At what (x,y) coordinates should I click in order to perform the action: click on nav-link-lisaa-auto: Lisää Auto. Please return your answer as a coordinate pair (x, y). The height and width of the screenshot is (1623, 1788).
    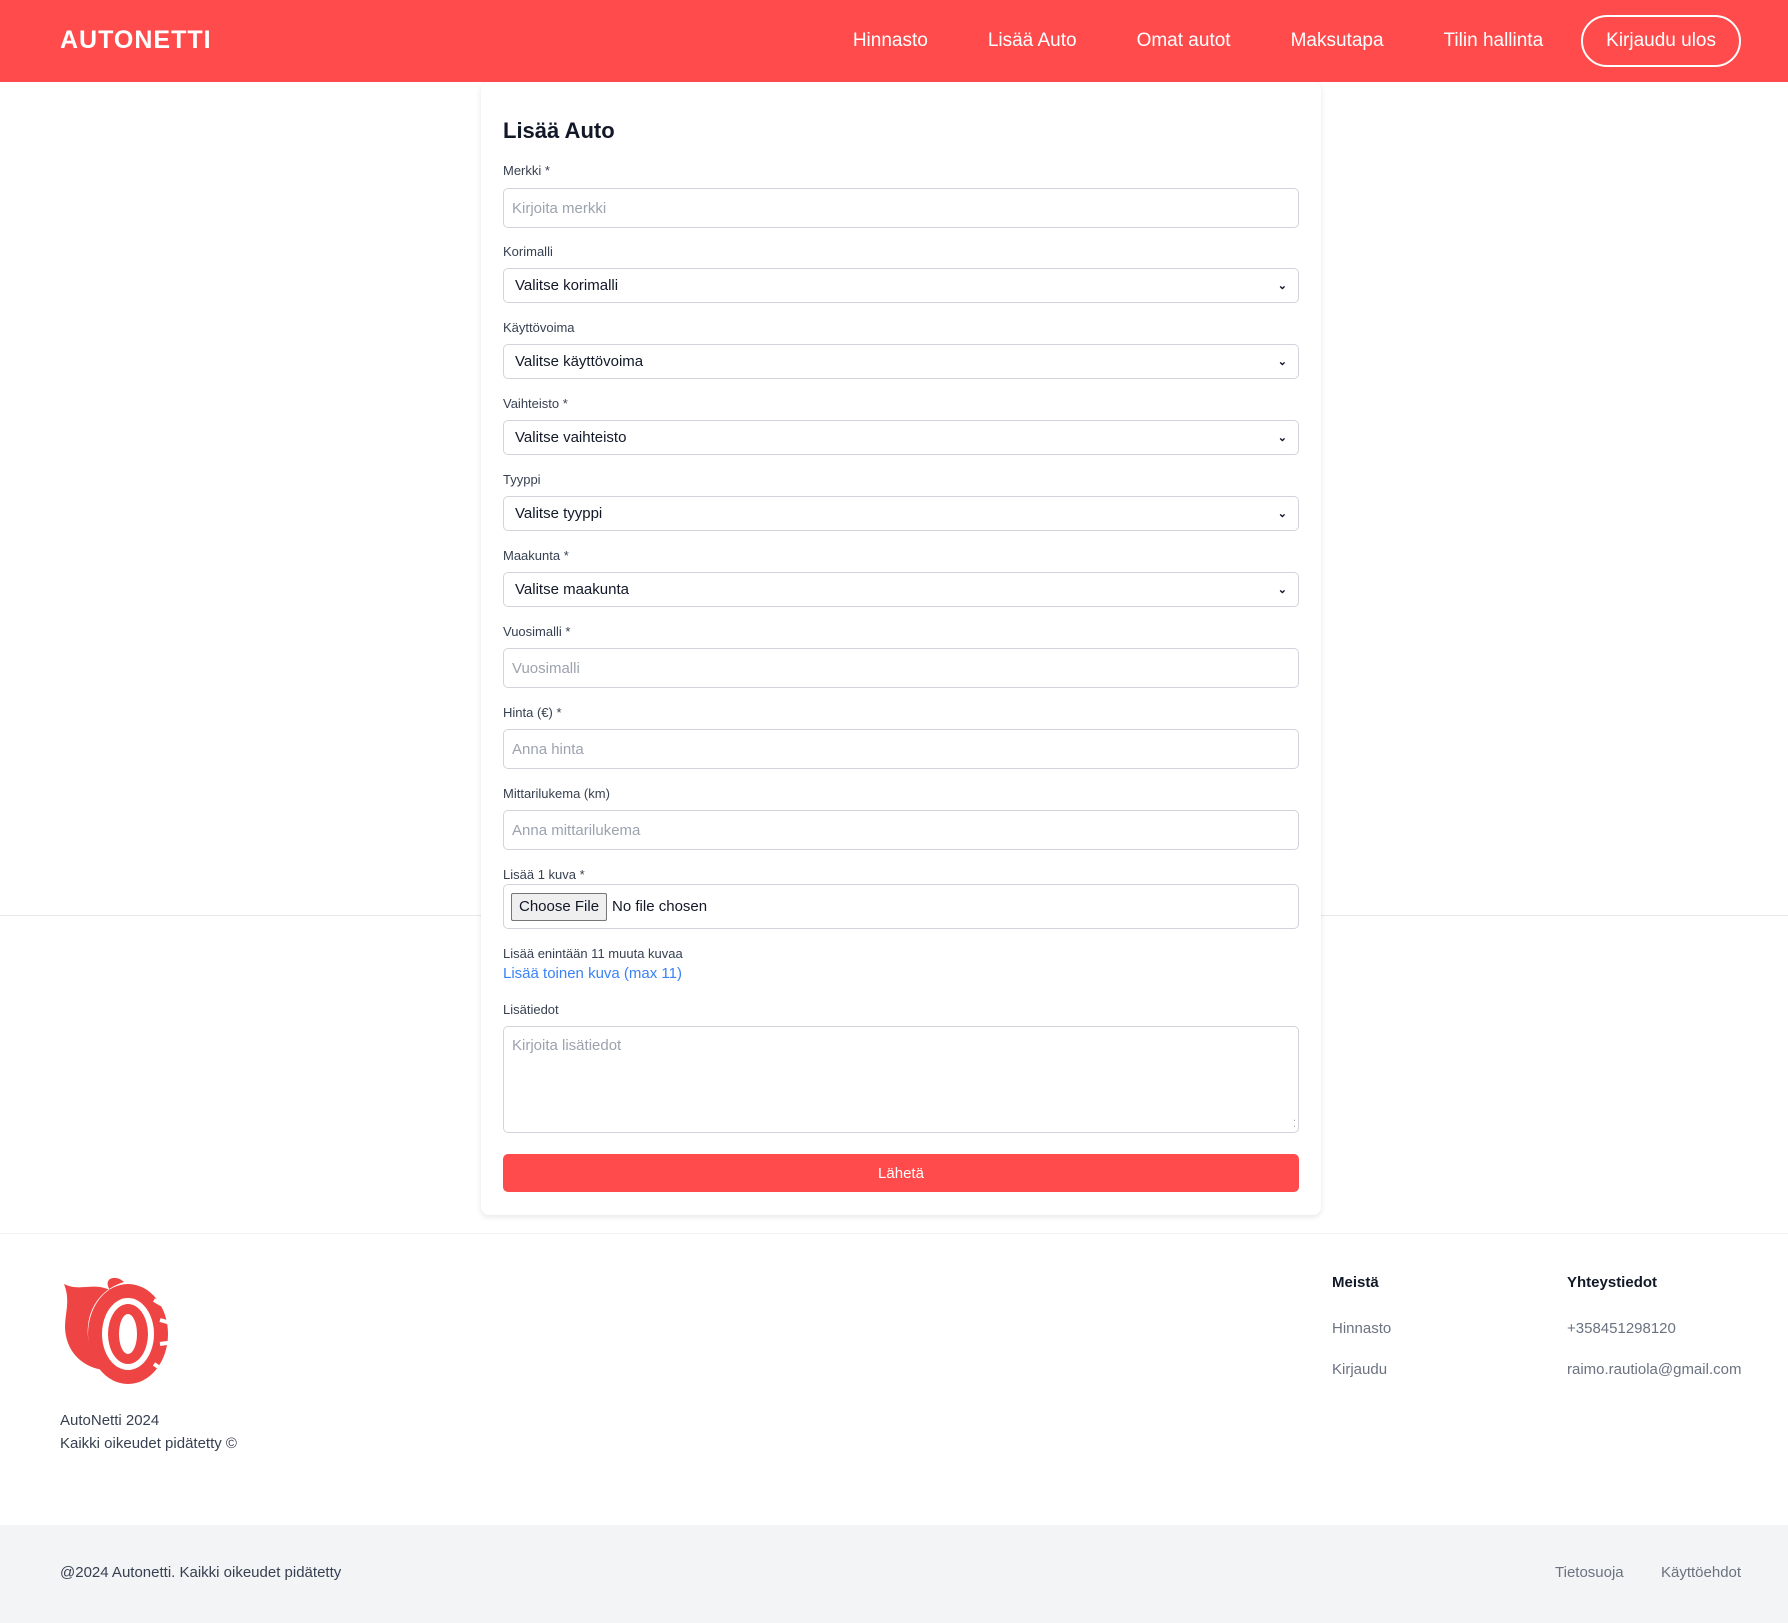
    Looking at the image, I should click on (1032, 41).